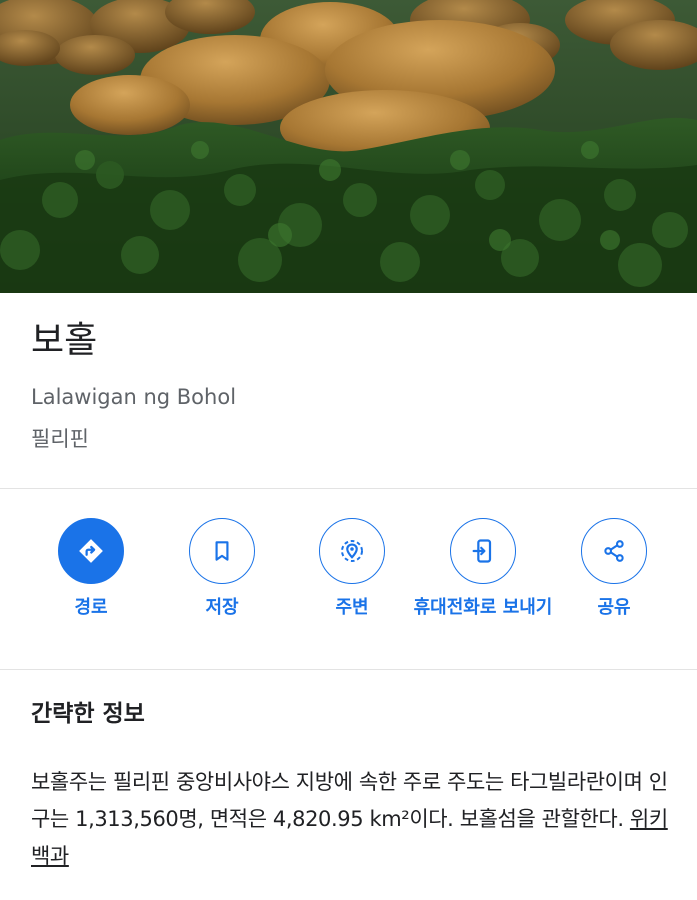 This screenshot has width=697, height=900. Describe the element at coordinates (88, 714) in the screenshot. I see `summary-heading: 간략한 정보` at that location.